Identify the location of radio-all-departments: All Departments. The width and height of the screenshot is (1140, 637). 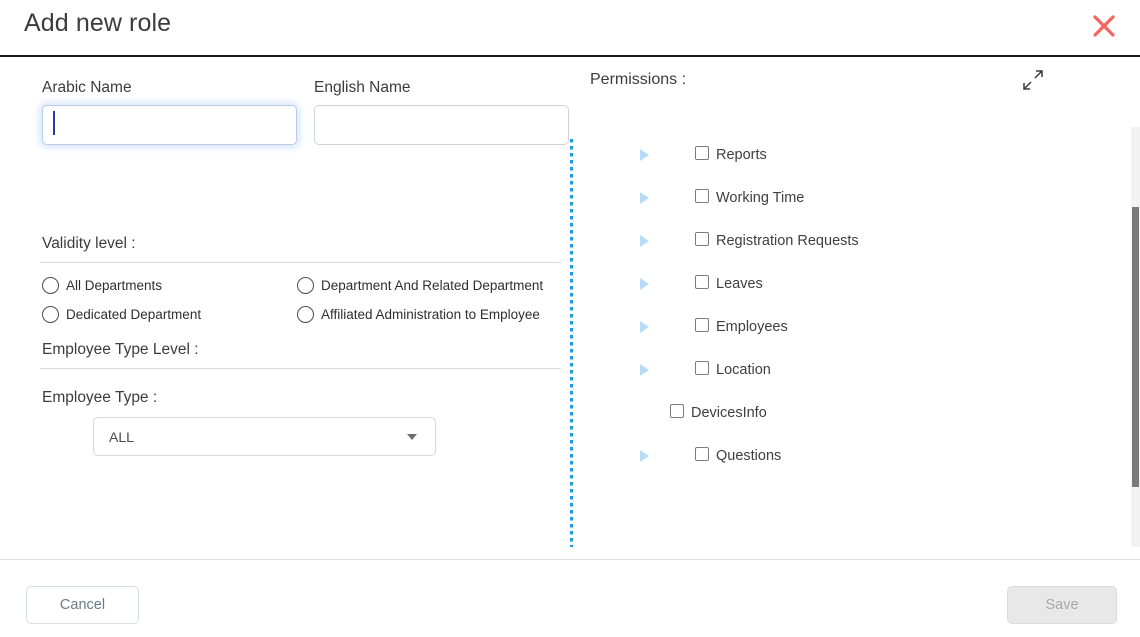
(102, 285).